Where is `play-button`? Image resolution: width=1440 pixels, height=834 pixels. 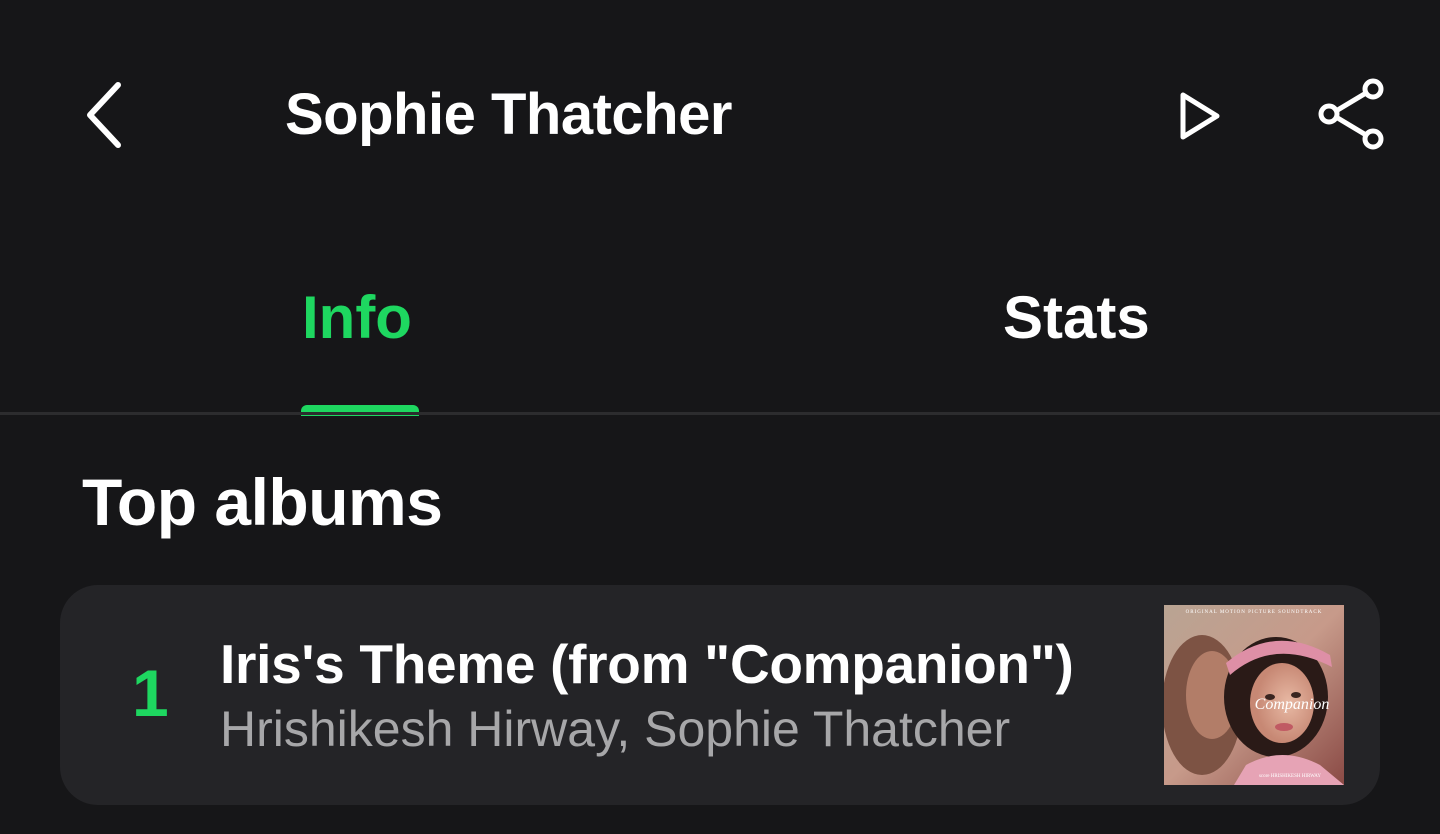 play-button is located at coordinates (1200, 116).